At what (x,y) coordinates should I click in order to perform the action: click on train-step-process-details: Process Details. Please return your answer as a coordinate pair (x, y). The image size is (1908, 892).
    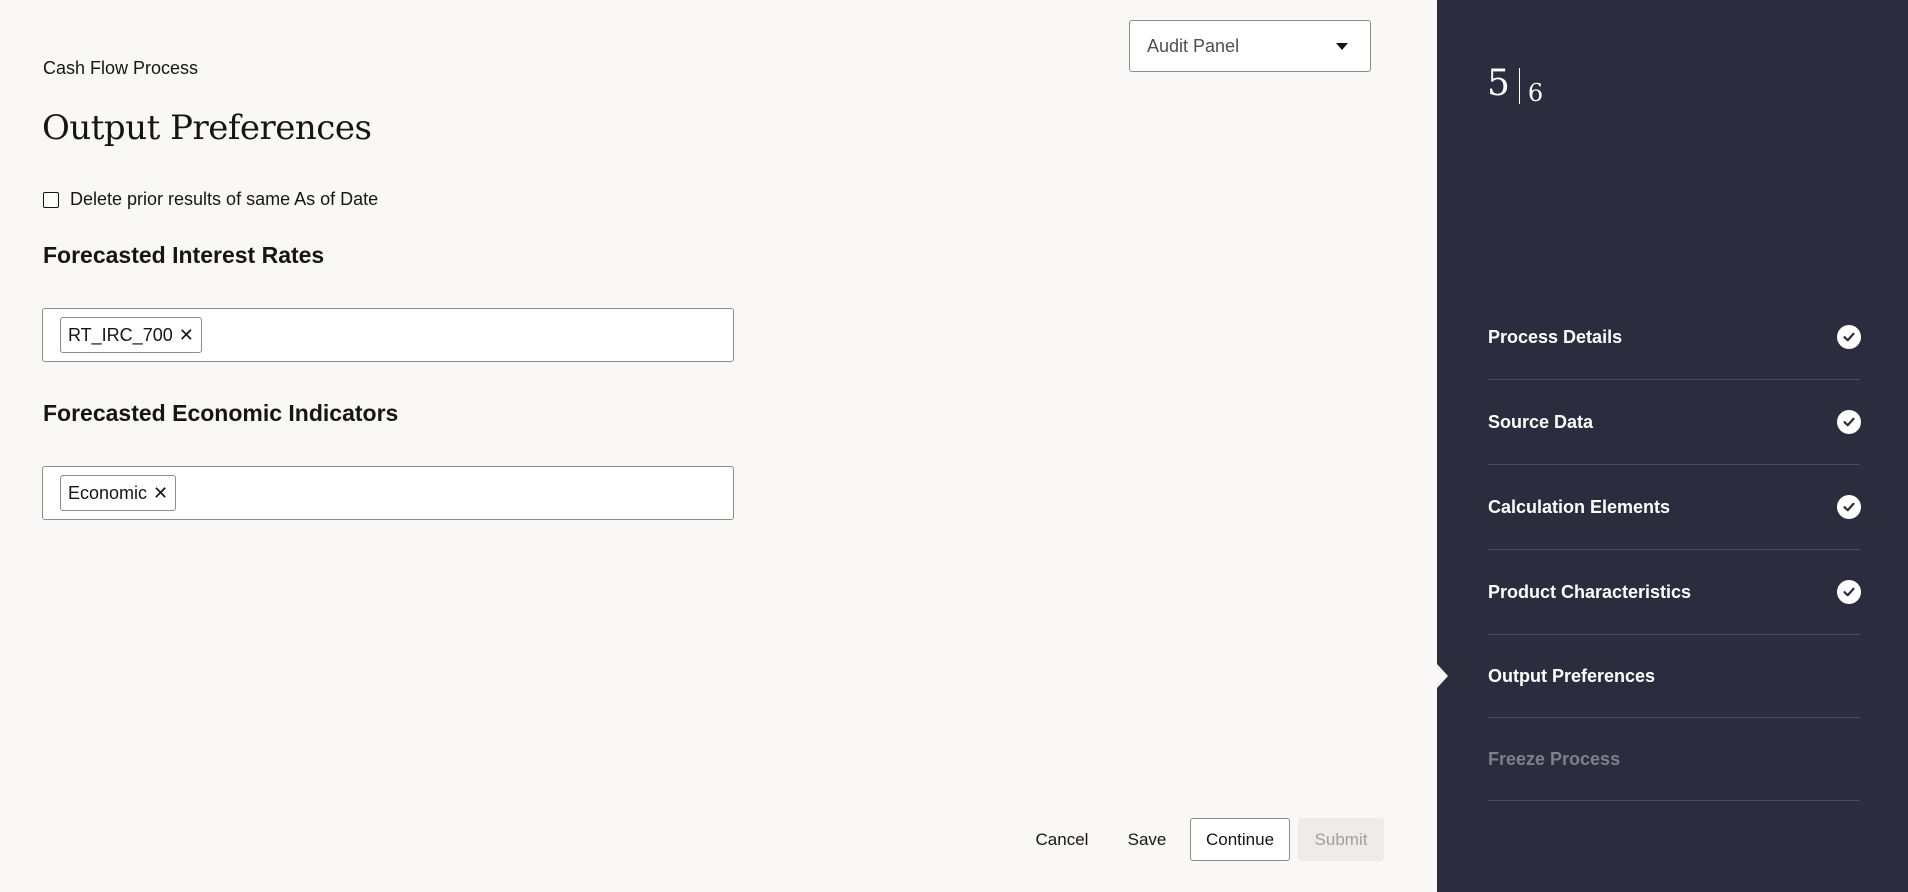
    Looking at the image, I should click on (1674, 337).